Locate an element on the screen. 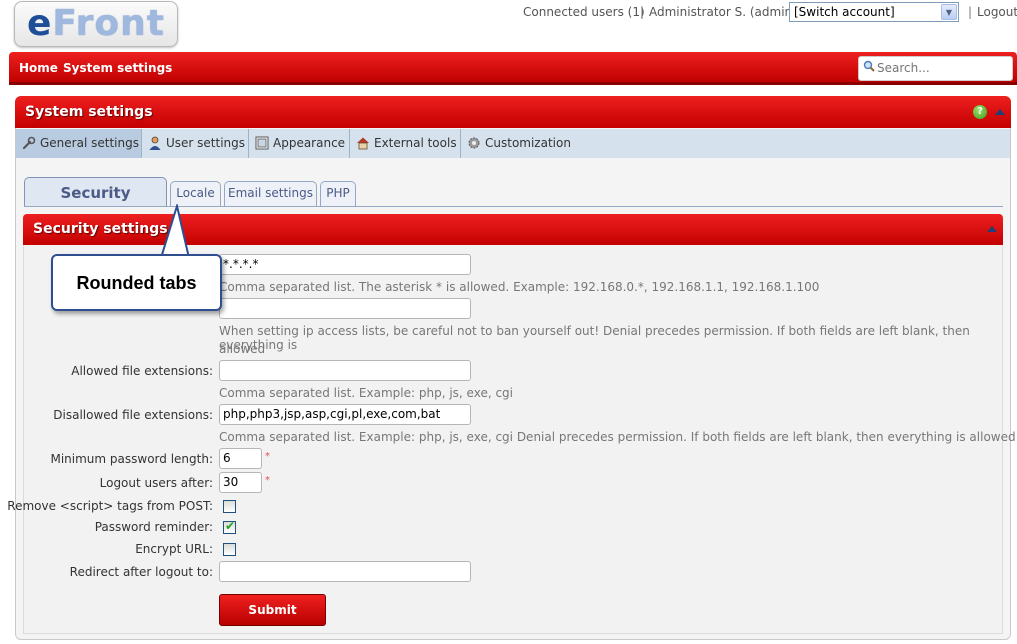  switch-account-select: [Switch account] ▼ is located at coordinates (874, 12).